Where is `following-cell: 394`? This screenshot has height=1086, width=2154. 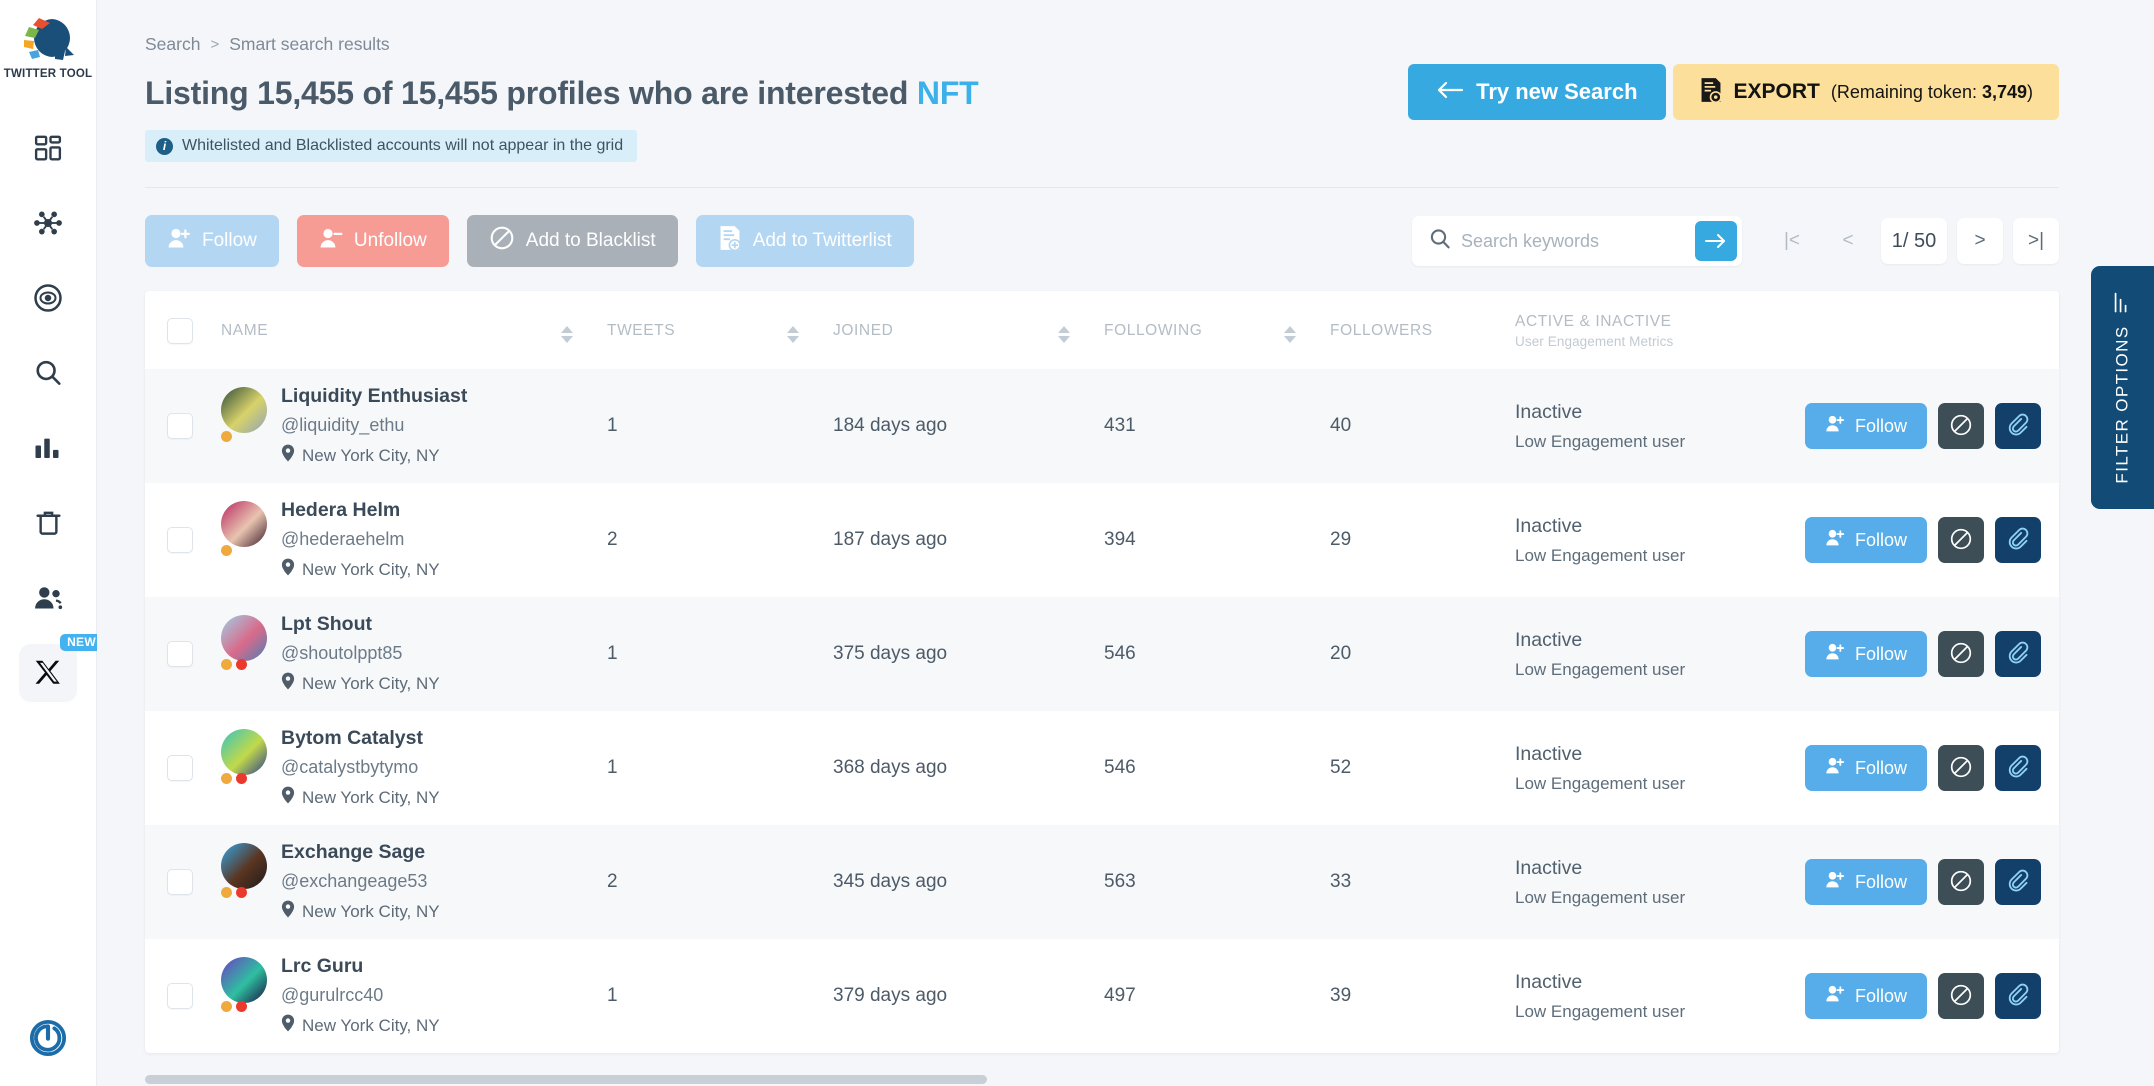 following-cell: 394 is located at coordinates (1120, 539).